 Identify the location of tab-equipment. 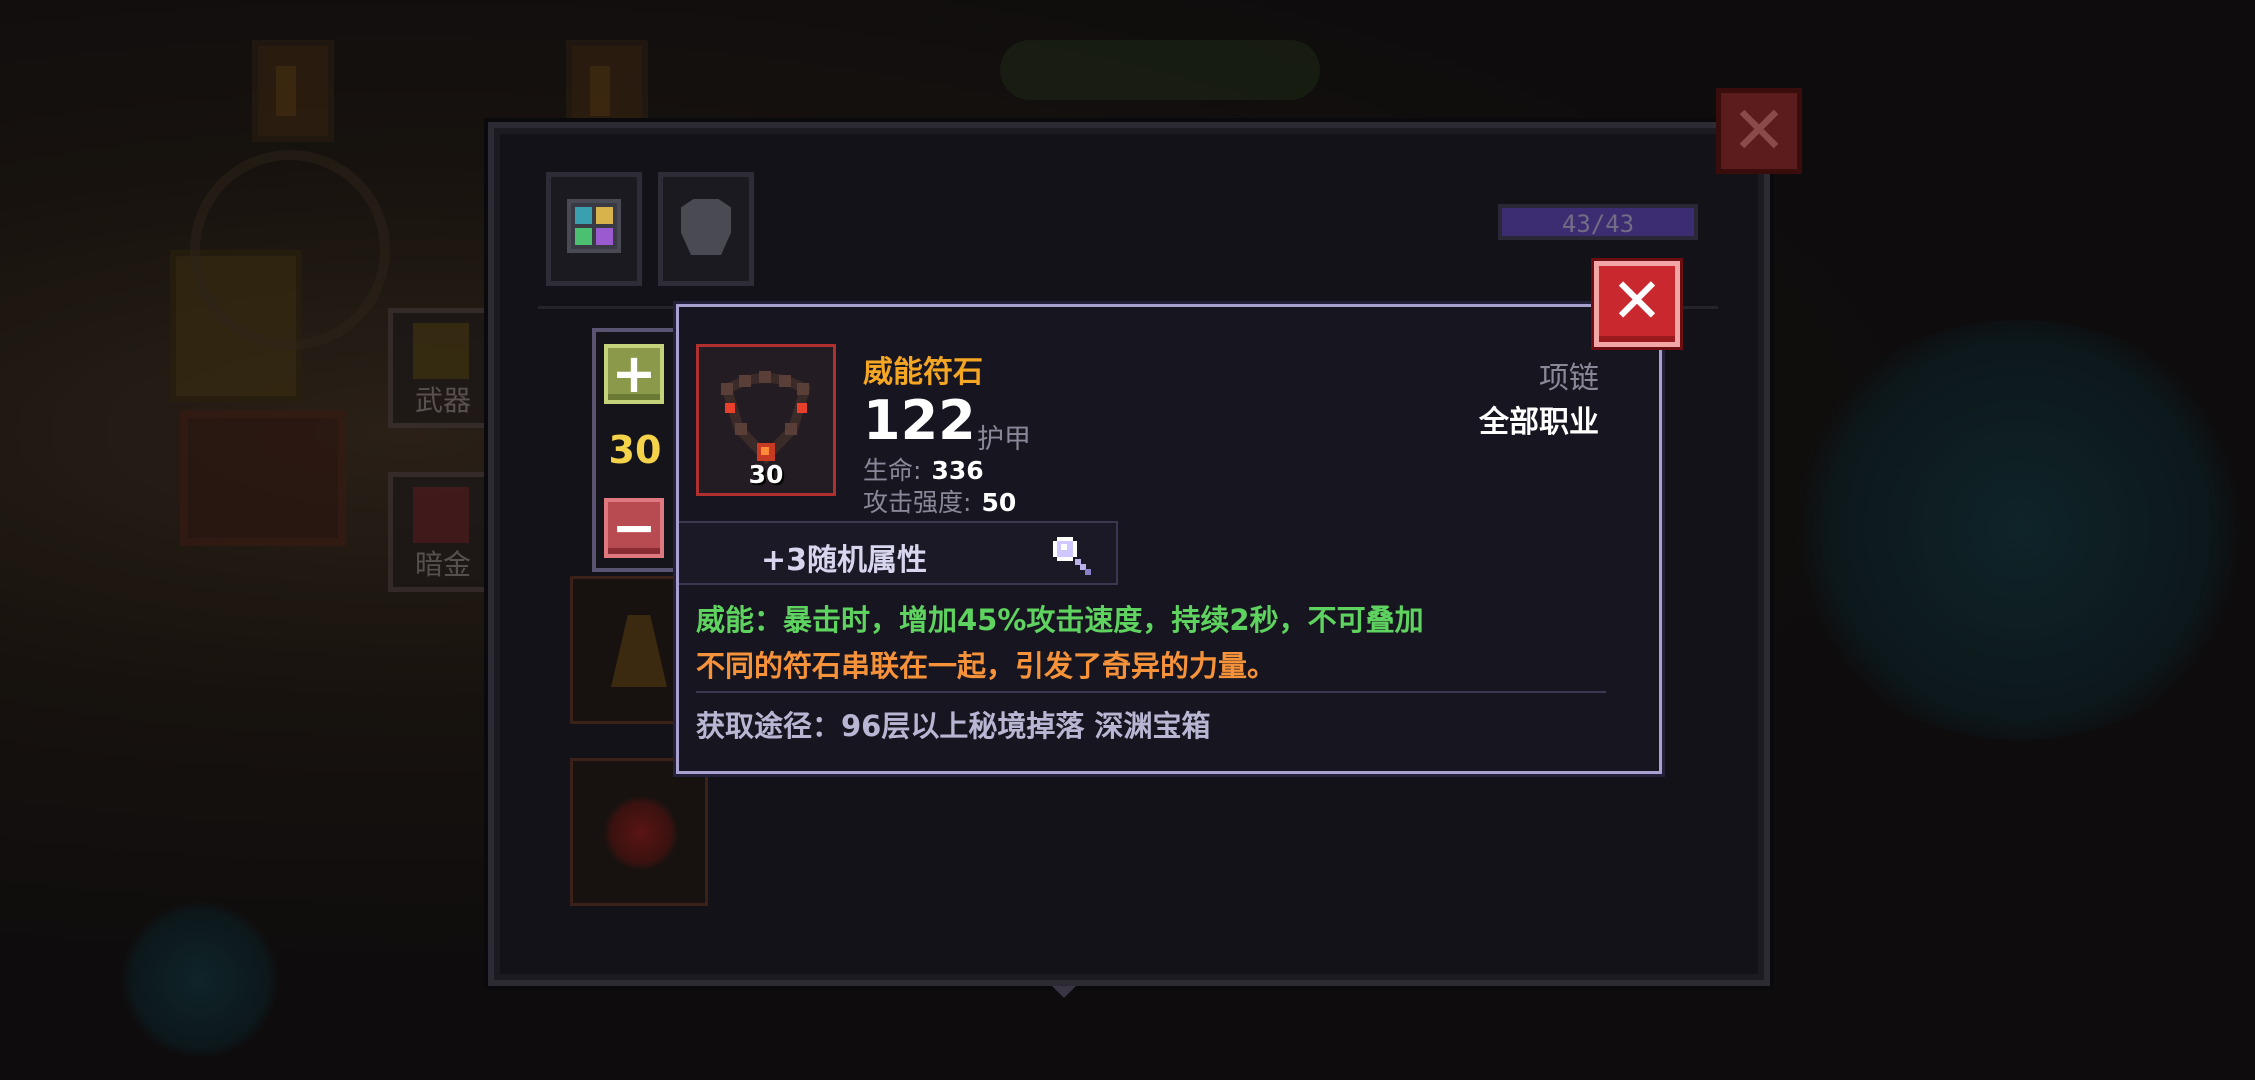
(706, 229).